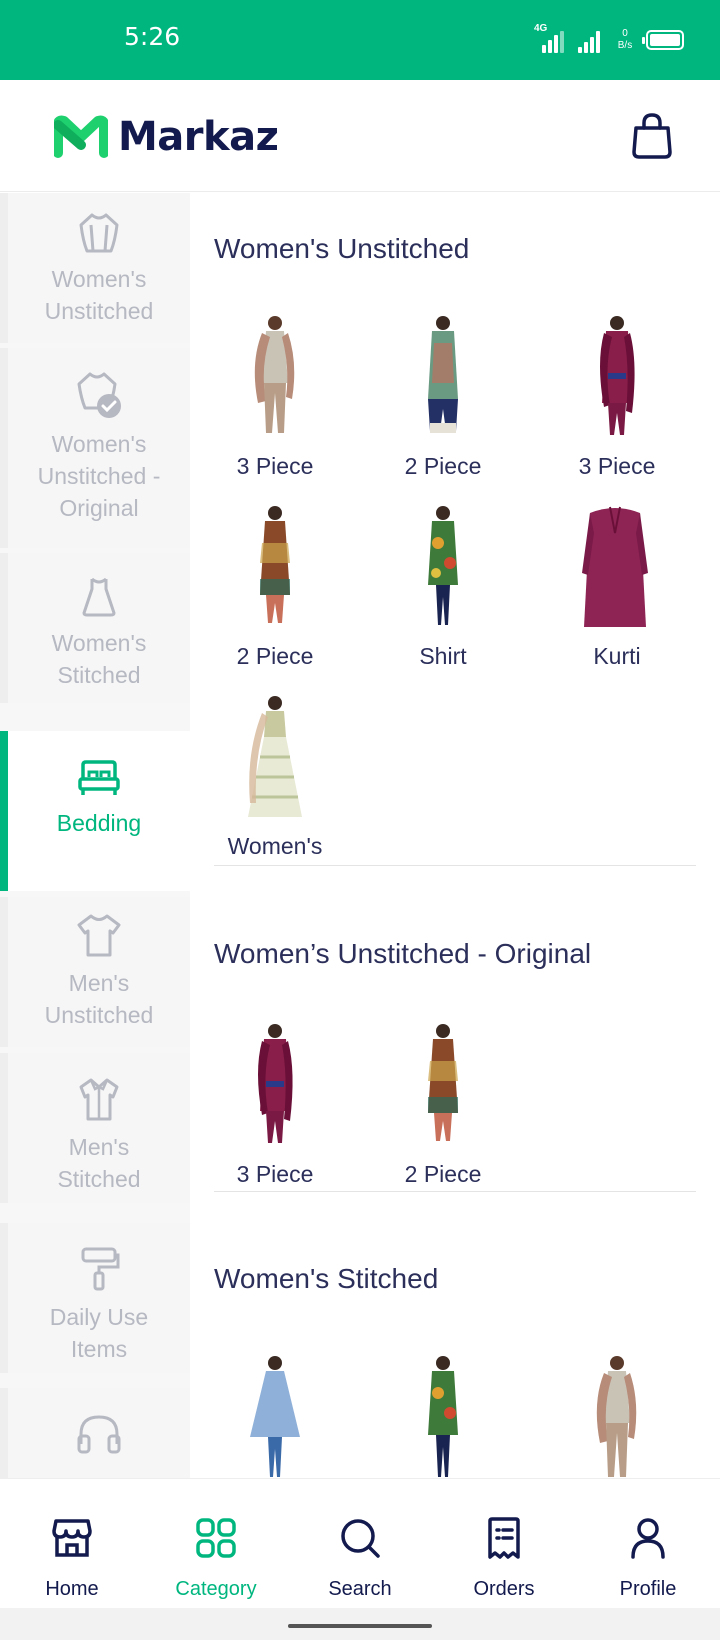 Image resolution: width=720 pixels, height=1640 pixels. I want to click on status-icons: 4G 0 B/s, so click(609, 40).